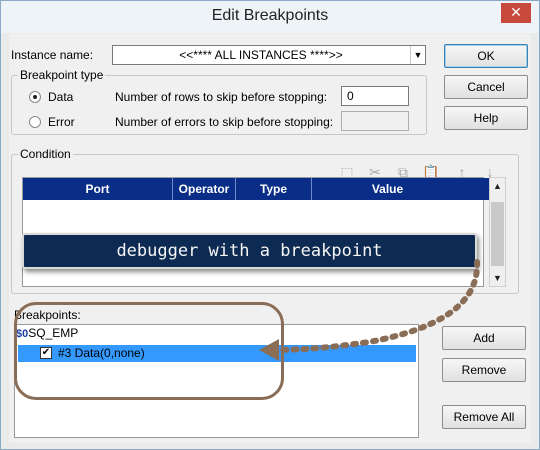  Describe the element at coordinates (22, 334) in the screenshot. I see `source-qualifier-icon: $0` at that location.